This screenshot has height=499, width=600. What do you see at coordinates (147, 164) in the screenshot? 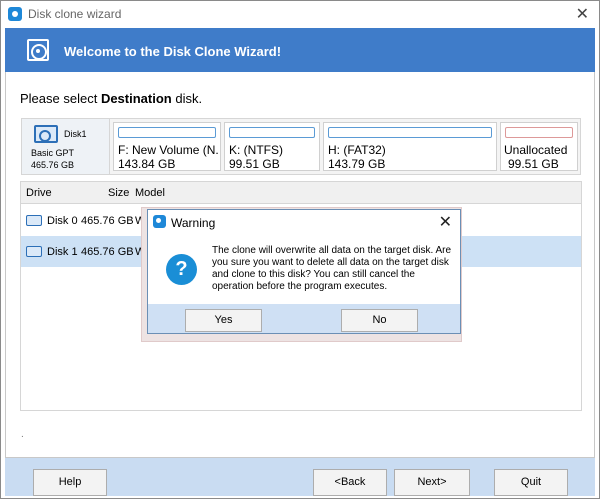
I see `partition-size: 143.84 GB` at bounding box center [147, 164].